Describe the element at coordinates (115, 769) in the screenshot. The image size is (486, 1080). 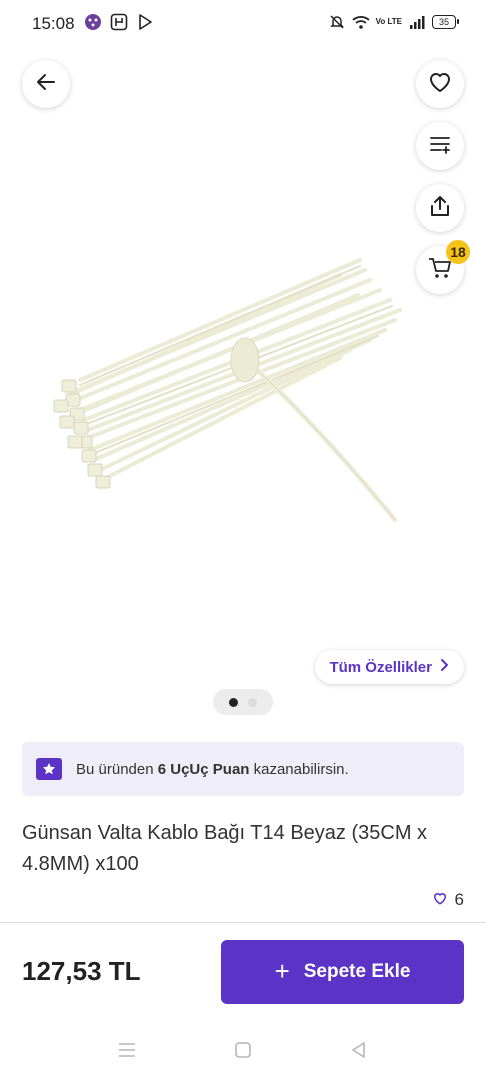
I see `points-prefix: Bu üründen` at that location.